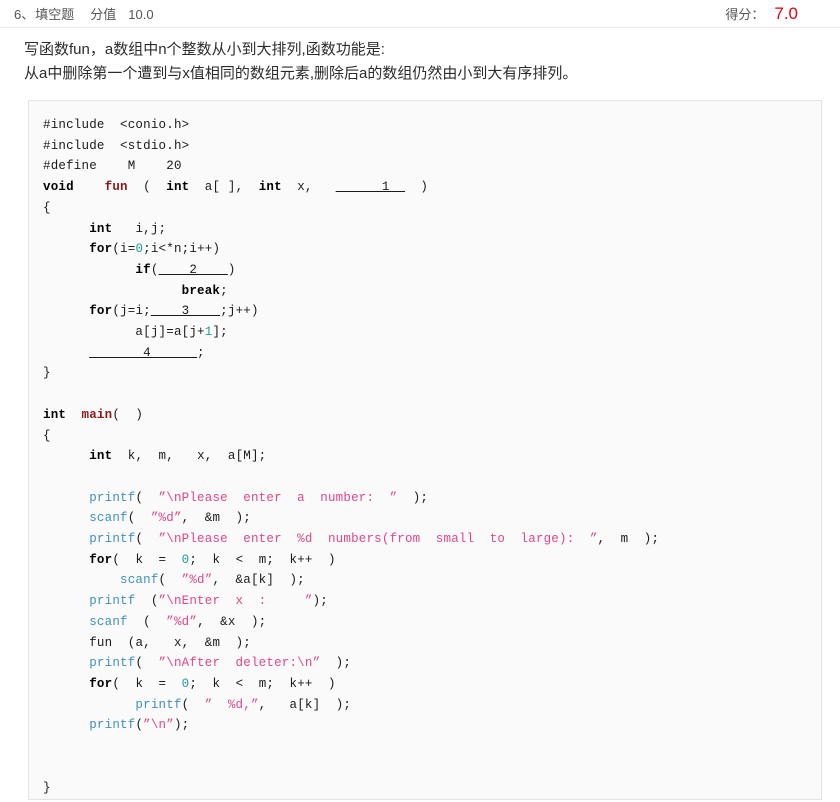 The height and width of the screenshot is (802, 840). Describe the element at coordinates (84, 13) in the screenshot. I see `question-header-left: 6、 填空题 分值 10.0` at that location.